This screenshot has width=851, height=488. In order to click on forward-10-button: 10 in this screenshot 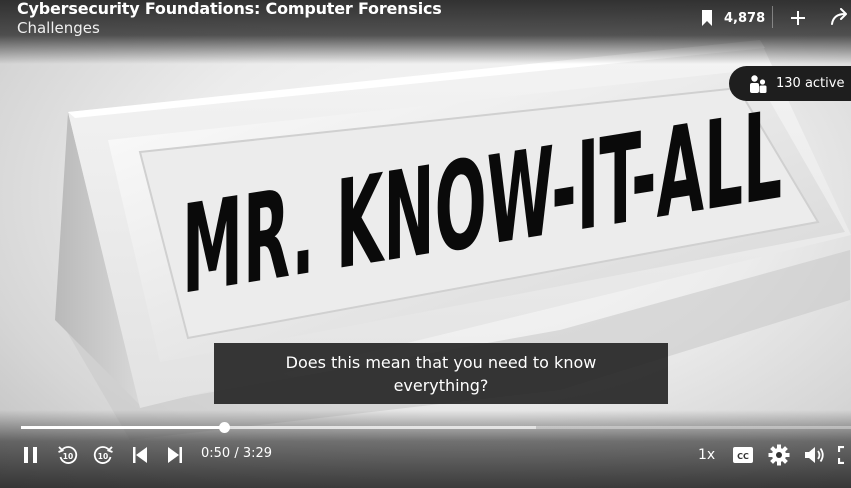, I will do `click(103, 455)`.